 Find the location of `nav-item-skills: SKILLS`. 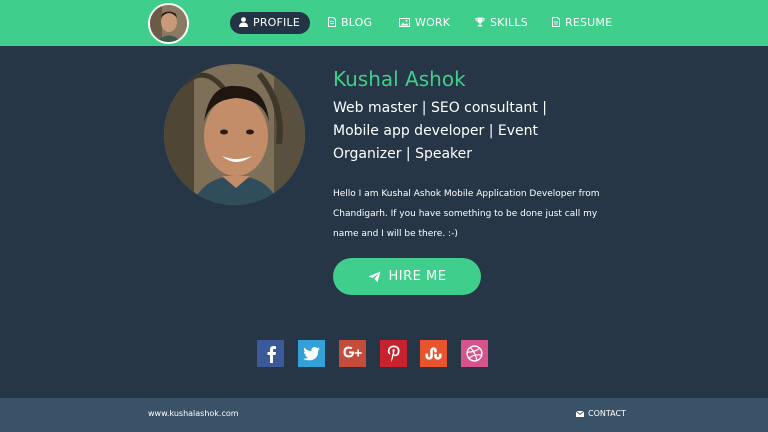

nav-item-skills: SKILLS is located at coordinates (501, 23).